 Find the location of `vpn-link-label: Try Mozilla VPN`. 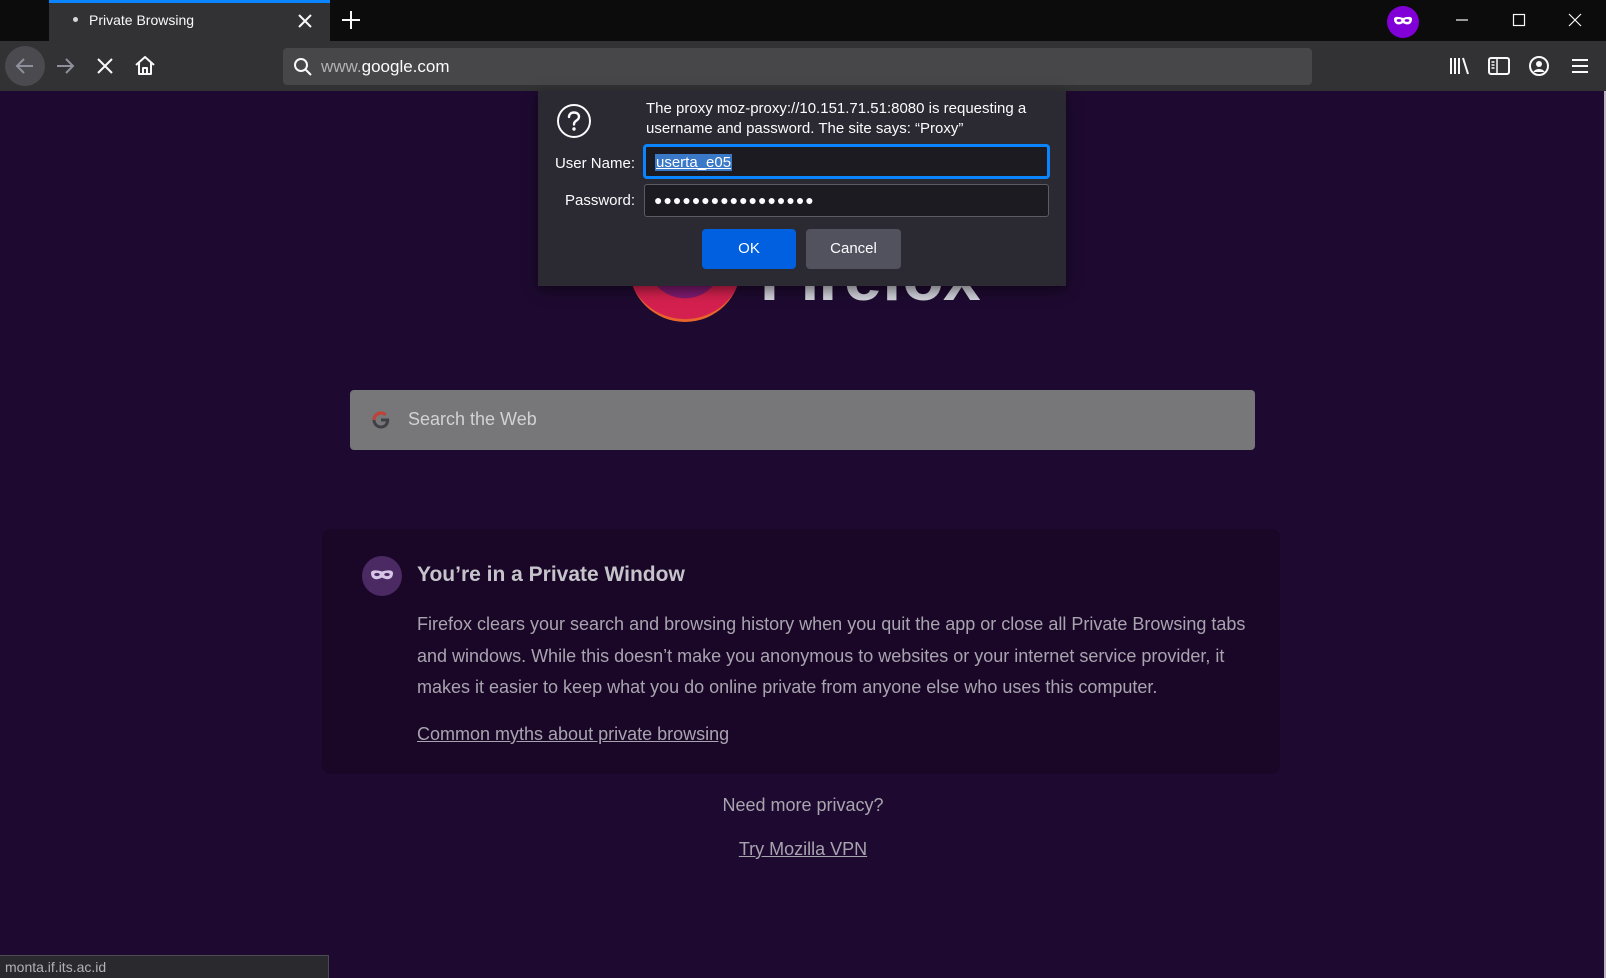

vpn-link-label: Try Mozilla VPN is located at coordinates (803, 849).